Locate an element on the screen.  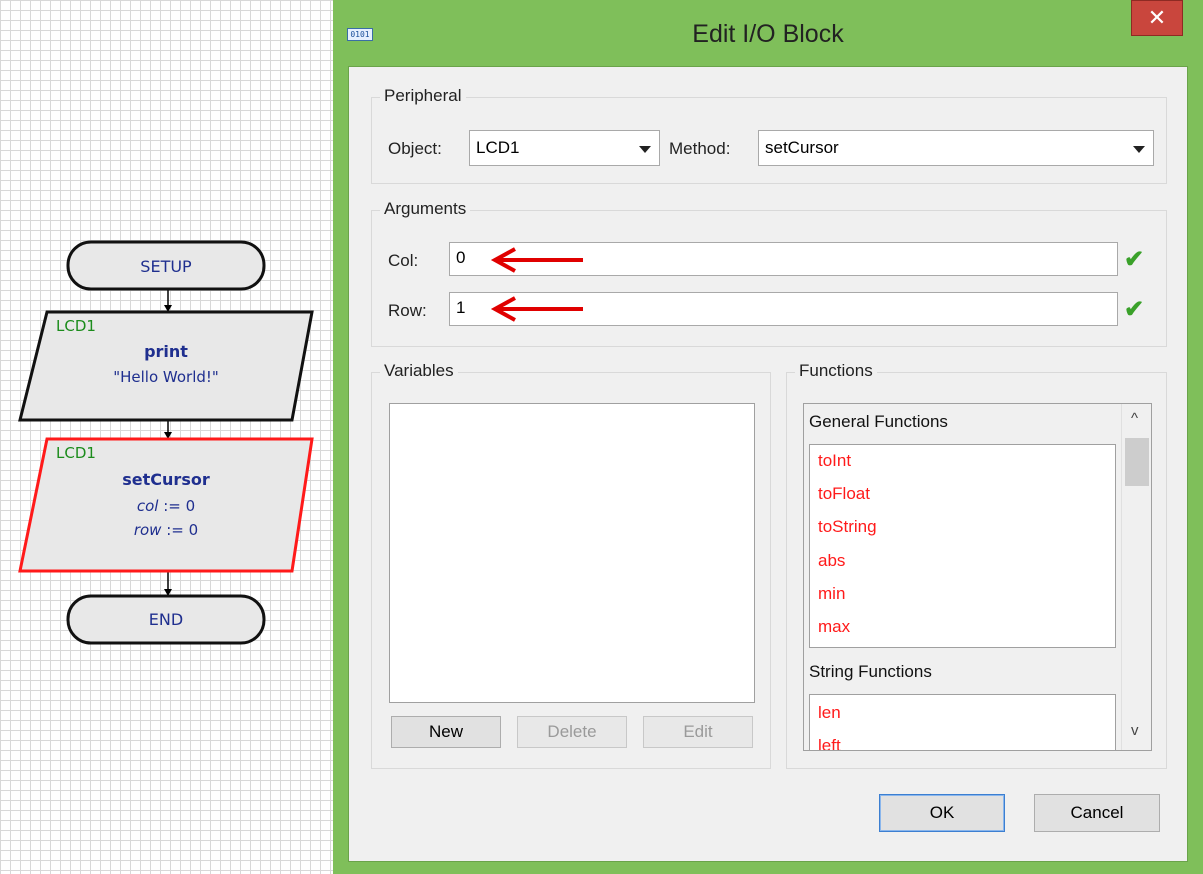
row-label: Row: is located at coordinates (407, 310).